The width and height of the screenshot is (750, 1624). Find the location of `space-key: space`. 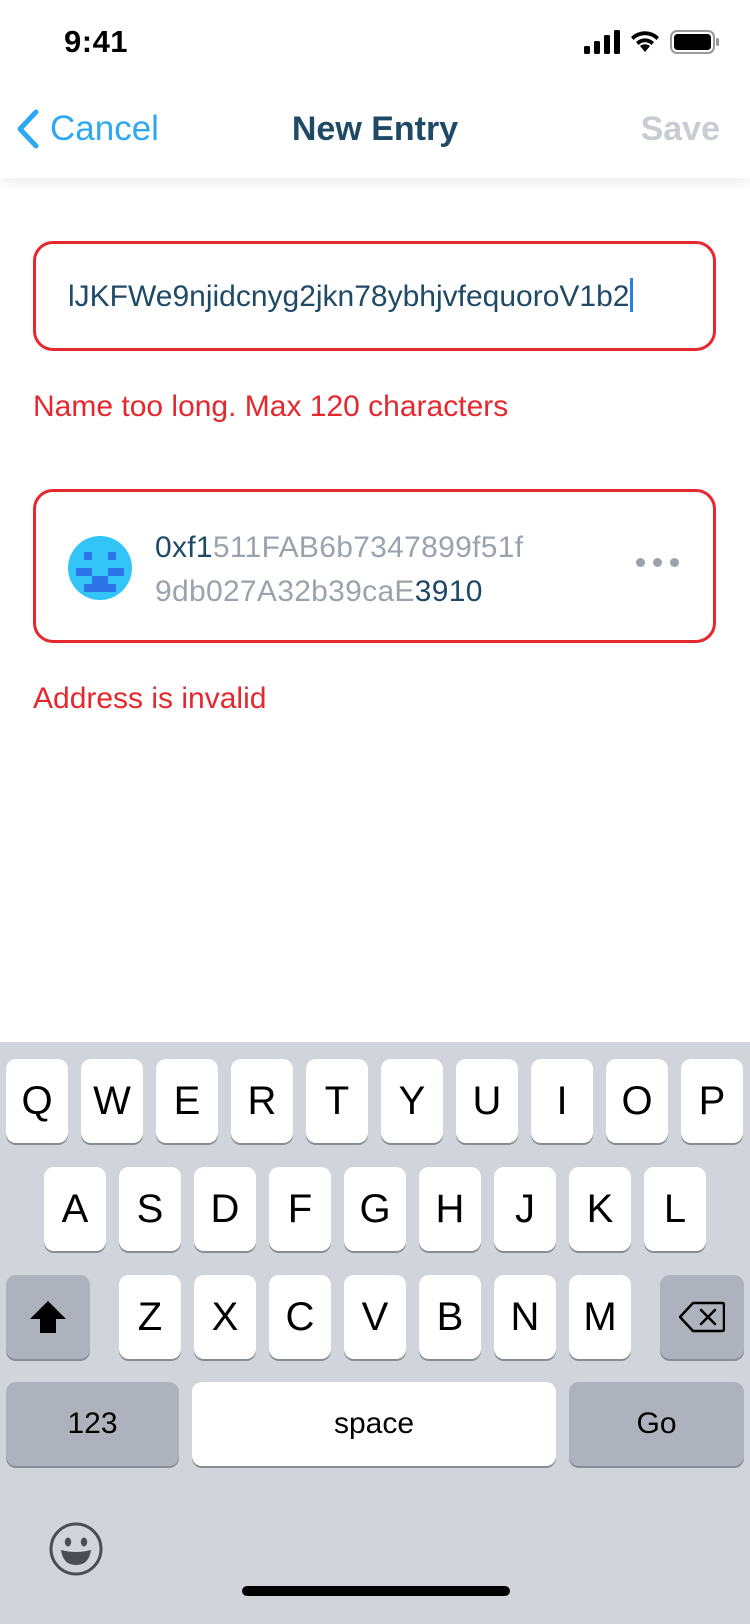

space-key: space is located at coordinates (374, 1424).